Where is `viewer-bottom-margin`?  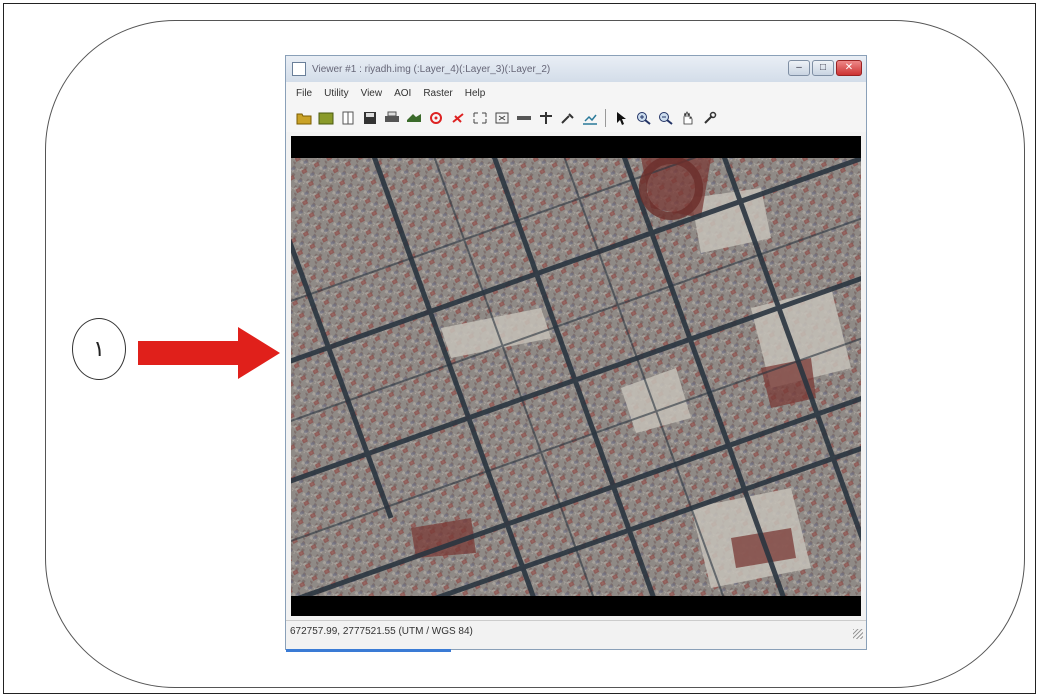 viewer-bottom-margin is located at coordinates (576, 606).